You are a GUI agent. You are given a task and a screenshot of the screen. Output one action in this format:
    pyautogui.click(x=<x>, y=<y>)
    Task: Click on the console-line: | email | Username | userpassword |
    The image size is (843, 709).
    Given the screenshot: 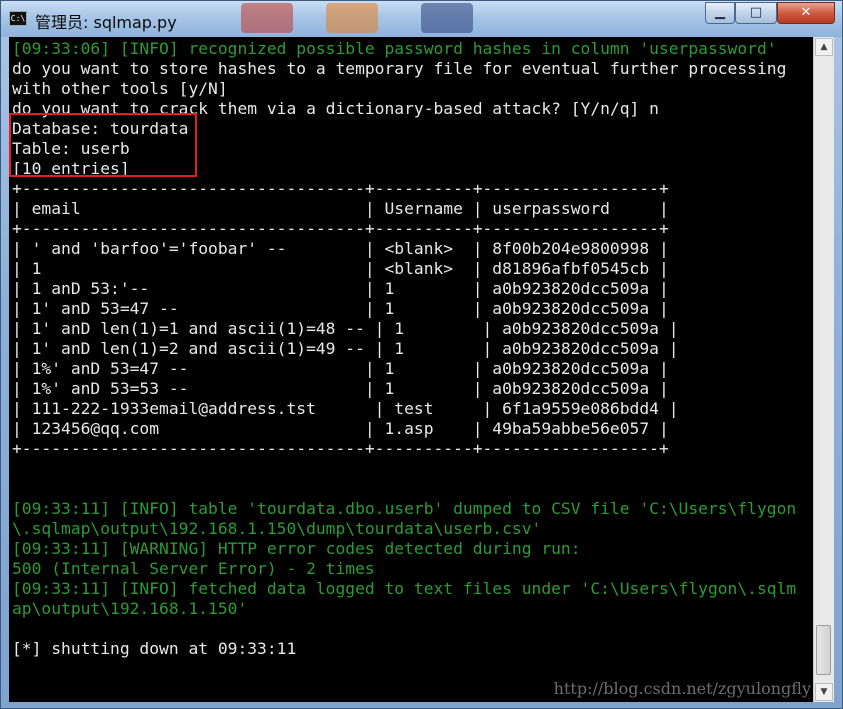 What is the action you would take?
    pyautogui.click(x=340, y=208)
    